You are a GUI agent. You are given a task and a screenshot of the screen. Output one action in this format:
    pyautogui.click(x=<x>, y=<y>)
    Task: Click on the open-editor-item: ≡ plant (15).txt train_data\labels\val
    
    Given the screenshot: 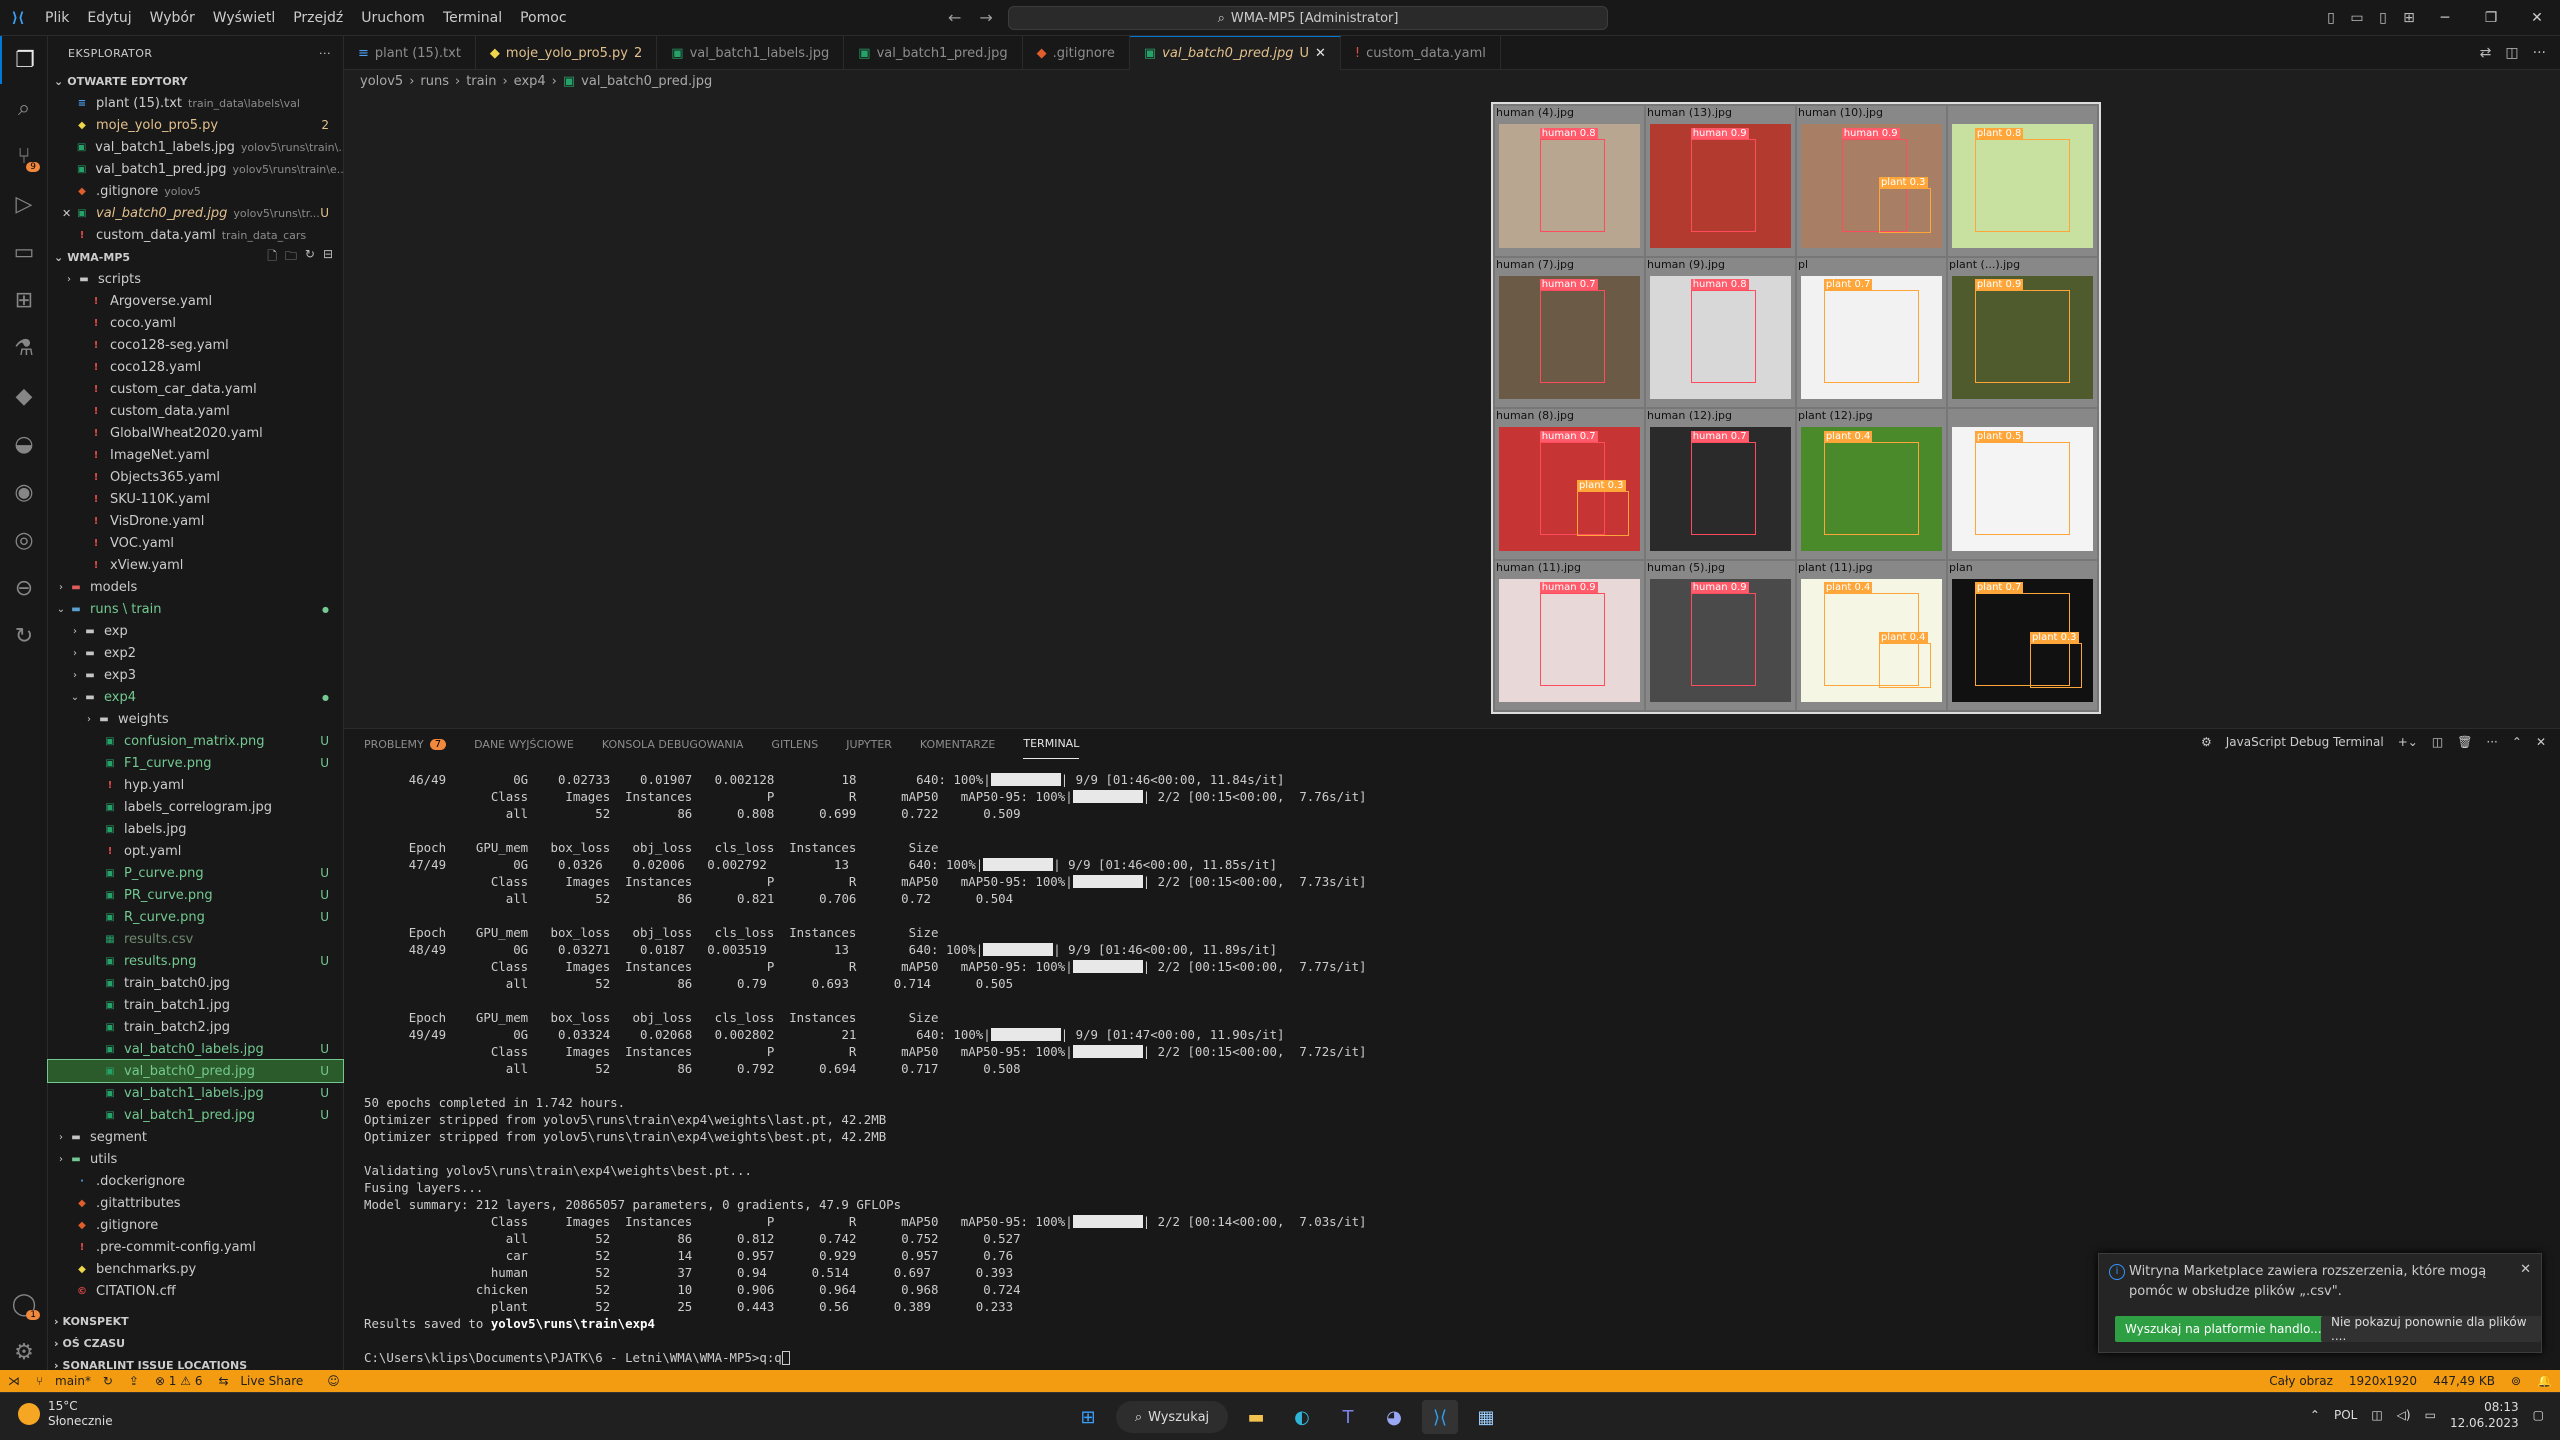 What is the action you would take?
    pyautogui.click(x=195, y=103)
    